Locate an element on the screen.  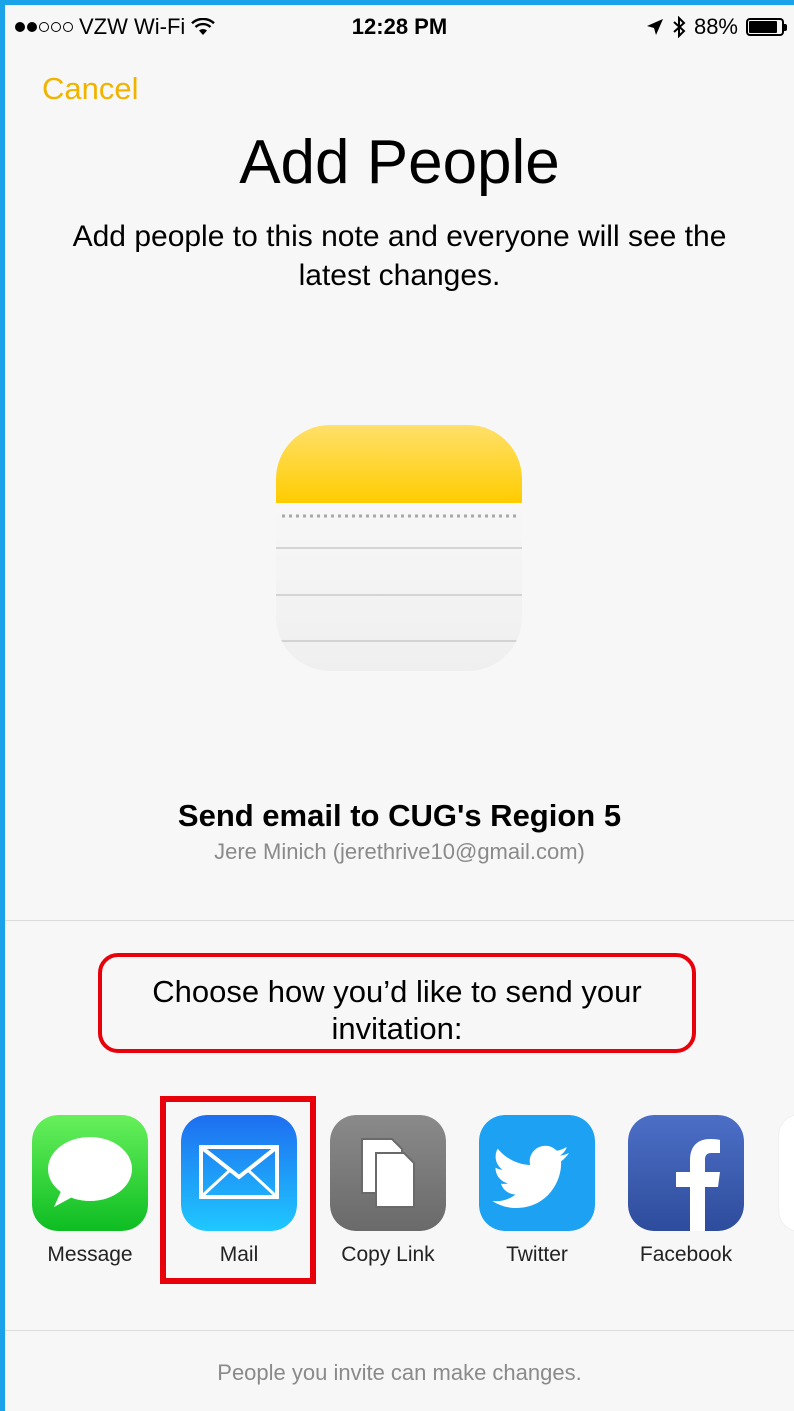
share-app-message: Message is located at coordinates (90, 1190).